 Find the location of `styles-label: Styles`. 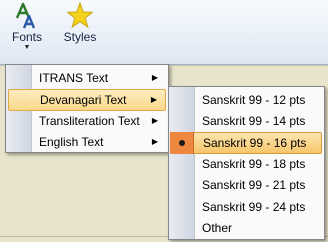

styles-label: Styles is located at coordinates (80, 37).